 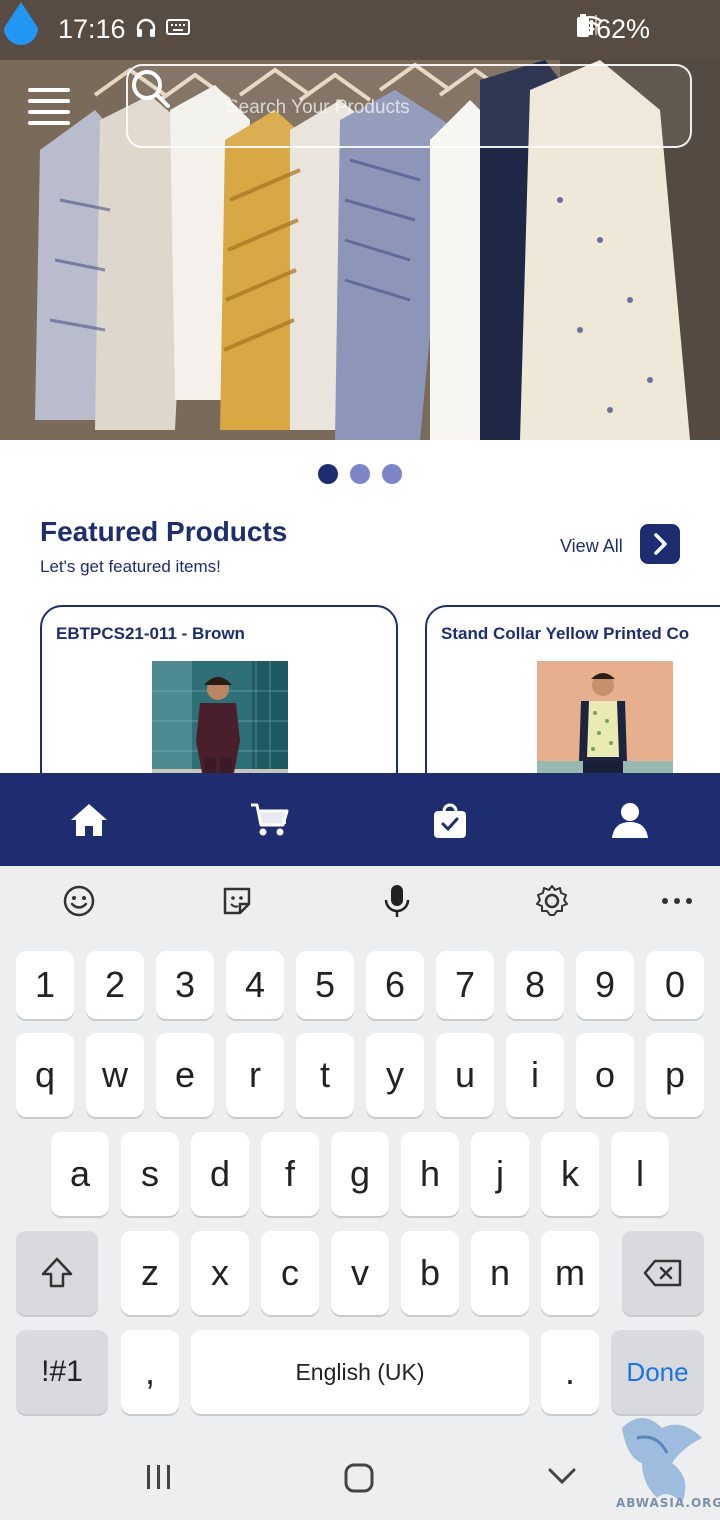 What do you see at coordinates (290, 1174) in the screenshot?
I see `key-f: f` at bounding box center [290, 1174].